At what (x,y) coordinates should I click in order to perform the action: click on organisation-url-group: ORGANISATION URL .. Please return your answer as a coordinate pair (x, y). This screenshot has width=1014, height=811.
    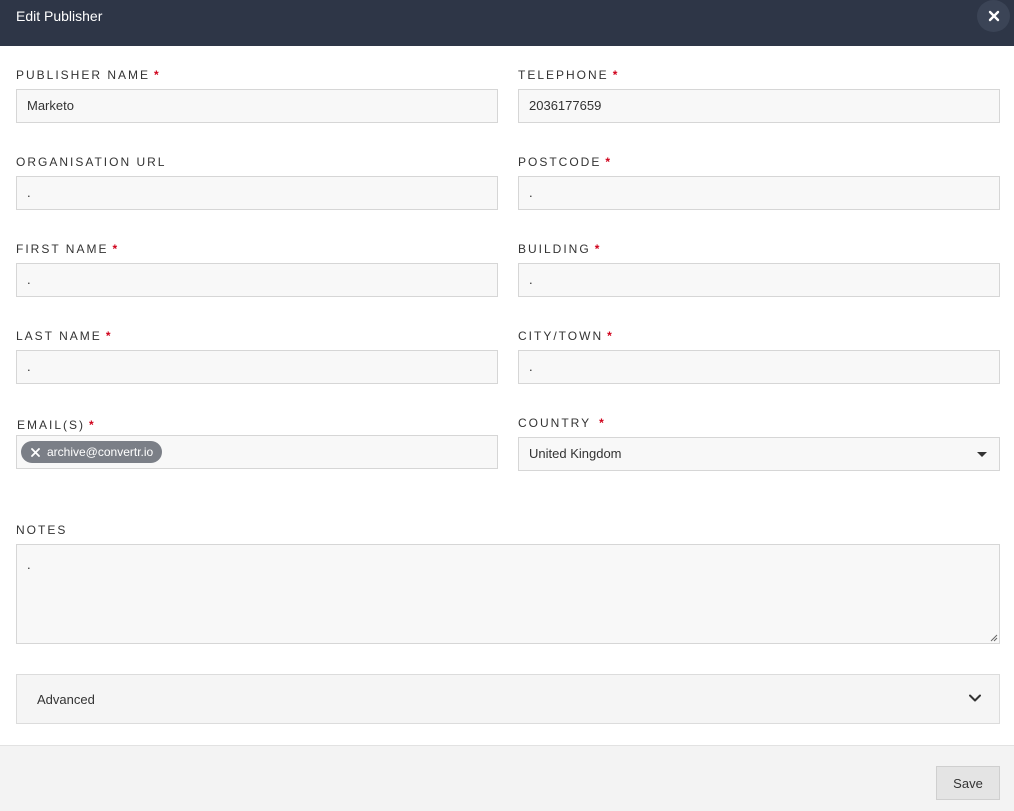
    Looking at the image, I should click on (257, 182).